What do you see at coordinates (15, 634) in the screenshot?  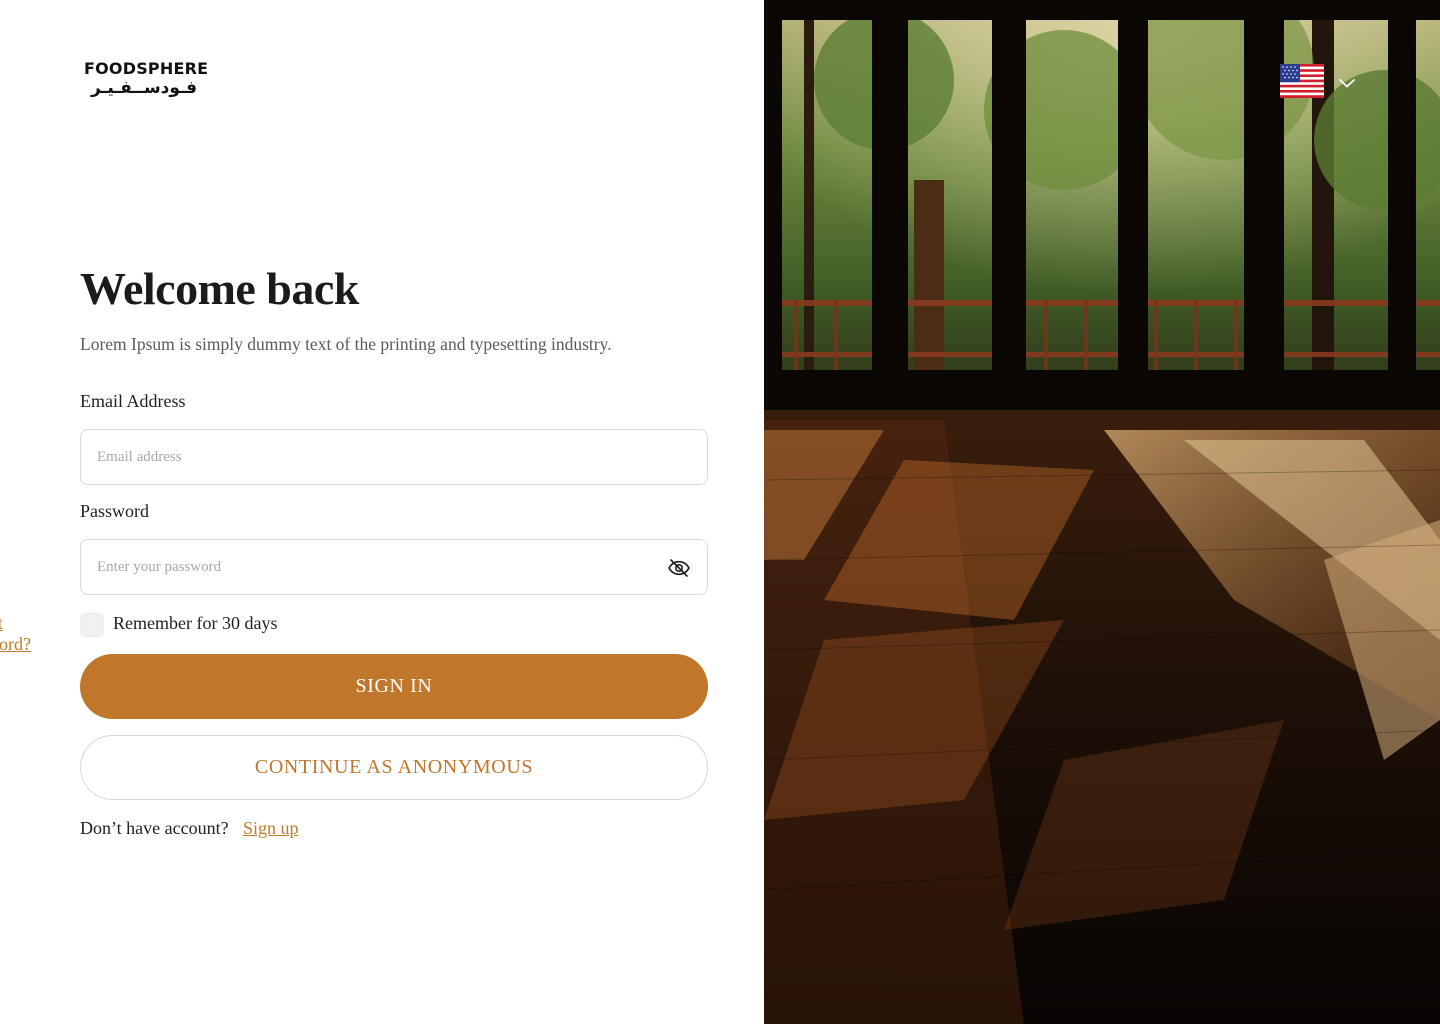 I see `forgot-password-link: Forgot password?` at bounding box center [15, 634].